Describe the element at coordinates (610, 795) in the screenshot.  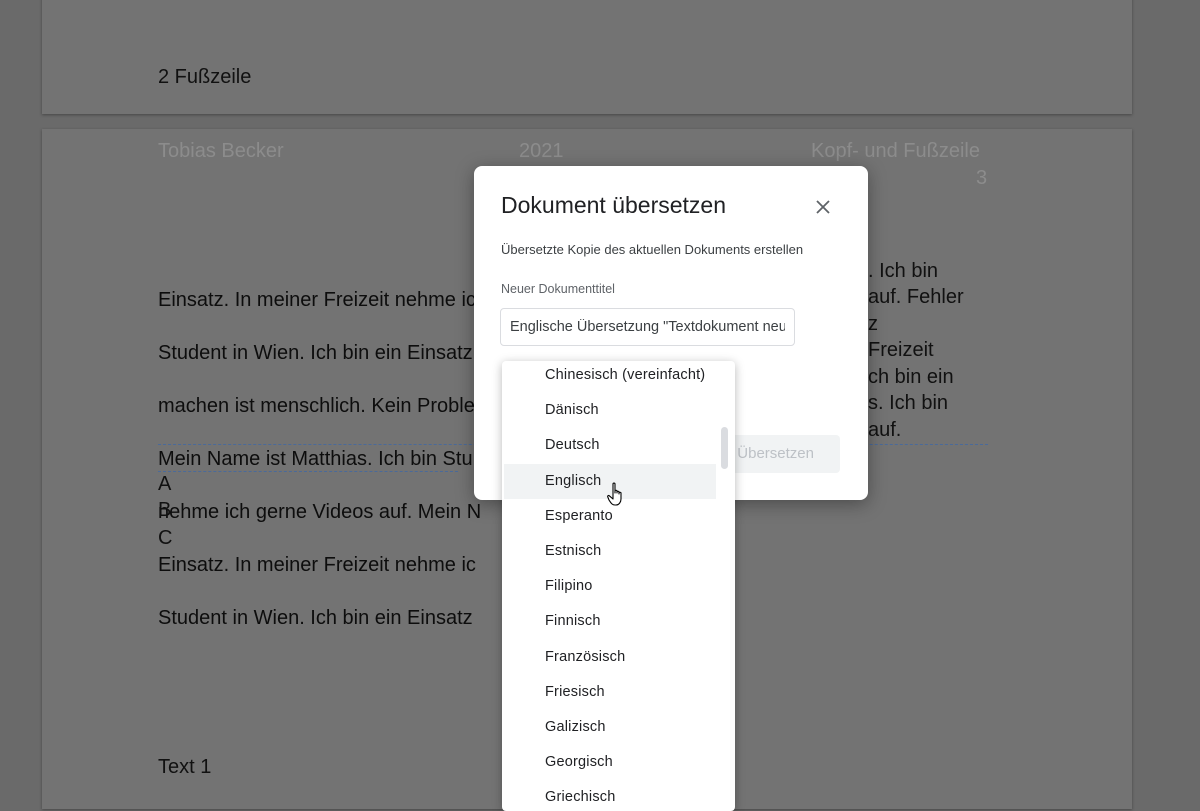
I see `language-option: Griechisch` at that location.